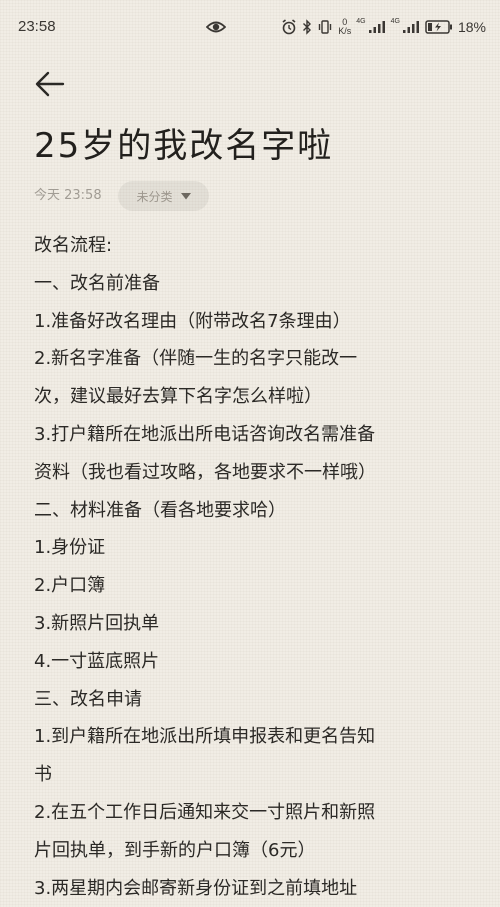 The image size is (500, 907). Describe the element at coordinates (183, 146) in the screenshot. I see `note-title: 25岁的我改名字啦` at that location.